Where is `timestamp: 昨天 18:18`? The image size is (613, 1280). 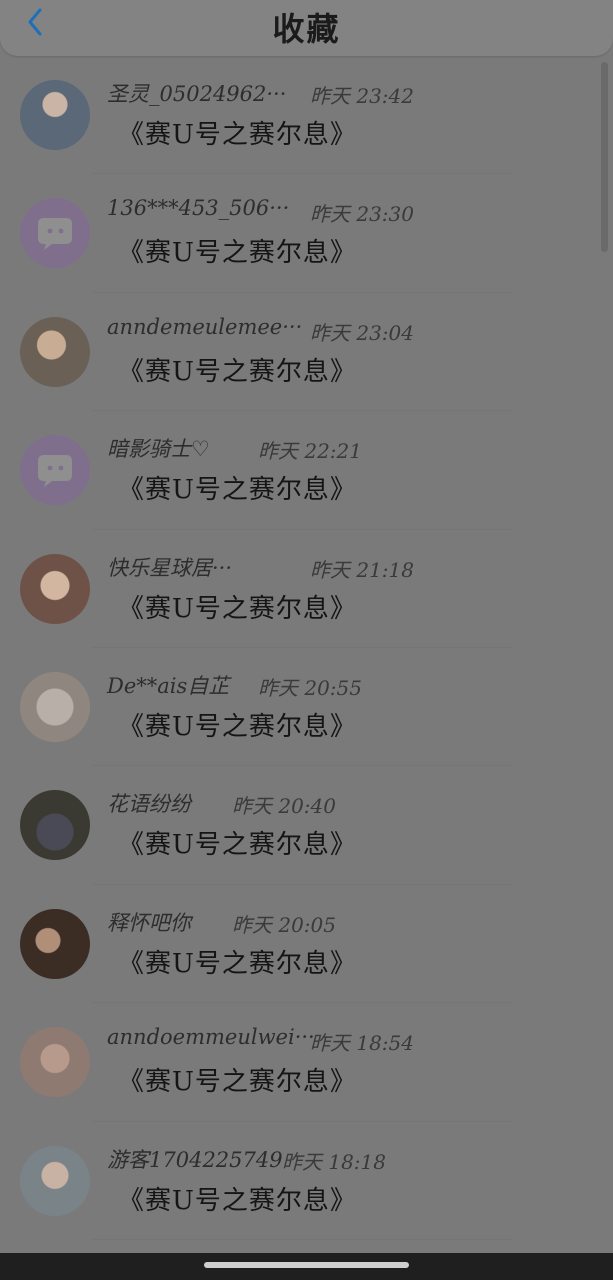 timestamp: 昨天 18:18 is located at coordinates (334, 1161).